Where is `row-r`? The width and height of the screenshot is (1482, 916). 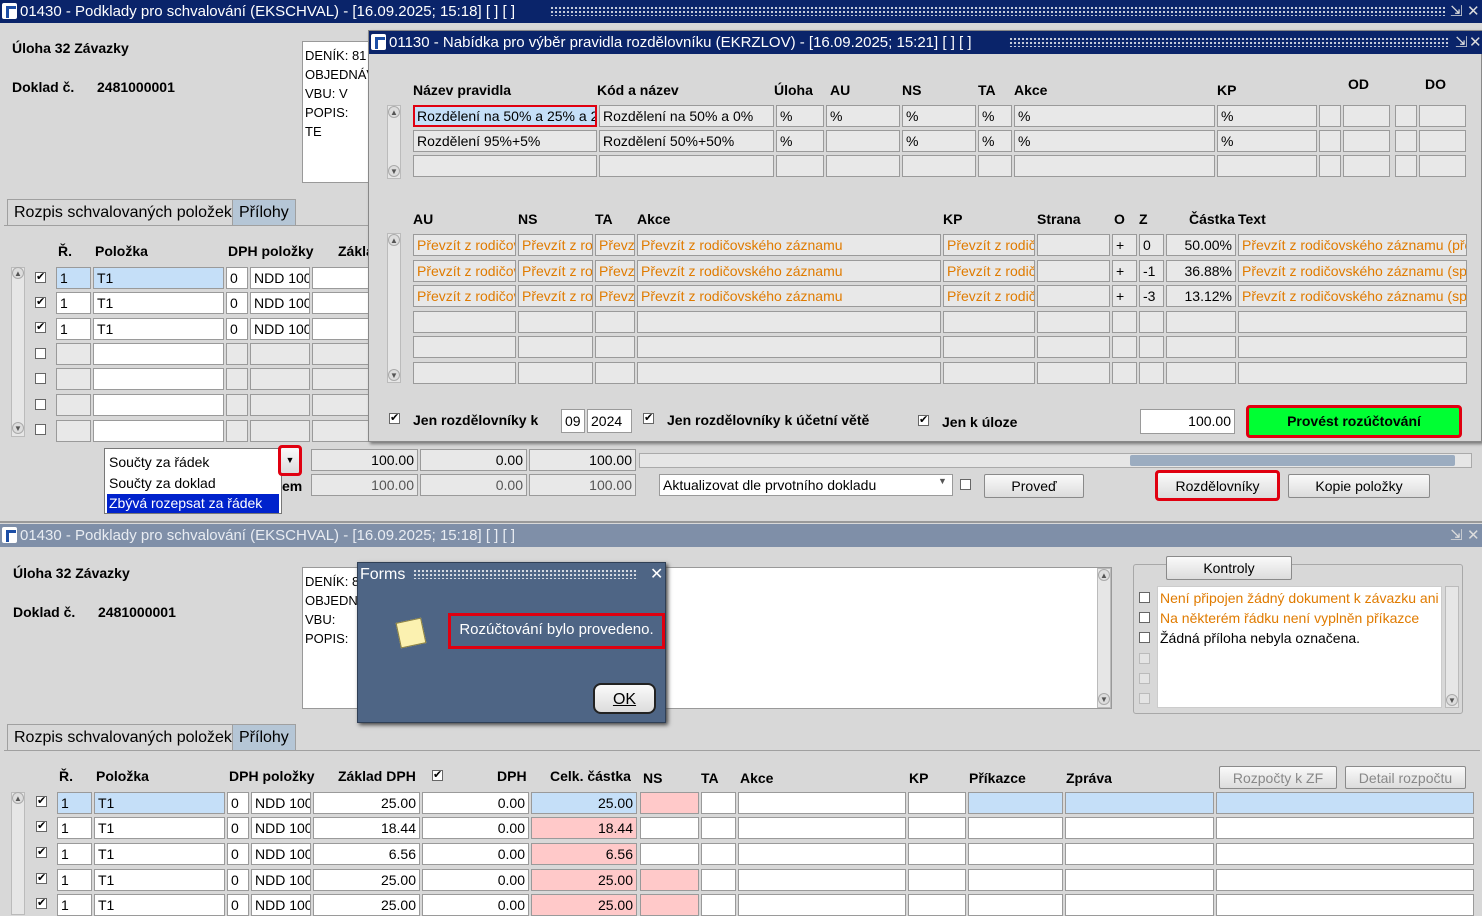
row-r is located at coordinates (73, 379).